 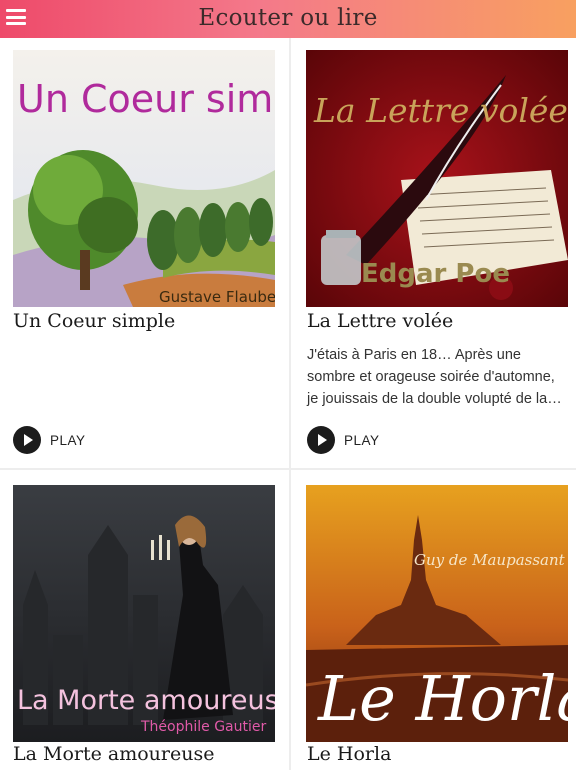 What do you see at coordinates (94, 321) in the screenshot?
I see `book-title: Un Coeur simple` at bounding box center [94, 321].